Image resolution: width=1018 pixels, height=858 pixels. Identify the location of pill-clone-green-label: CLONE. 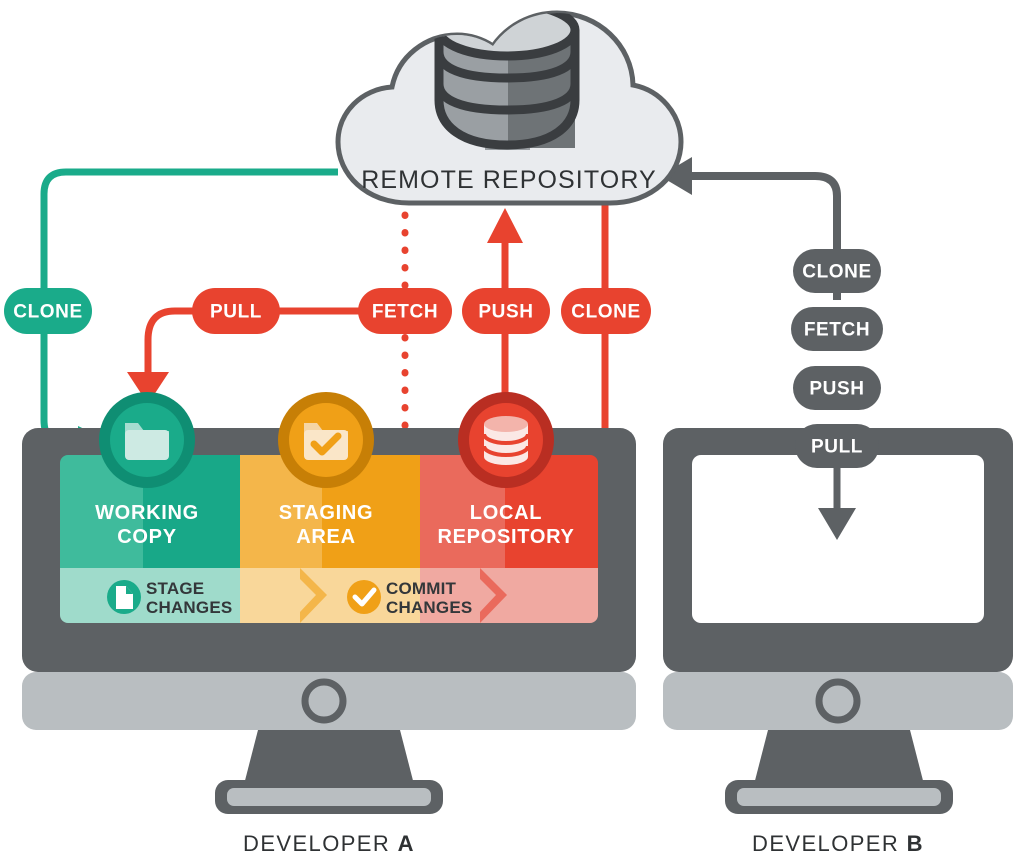
(48, 312).